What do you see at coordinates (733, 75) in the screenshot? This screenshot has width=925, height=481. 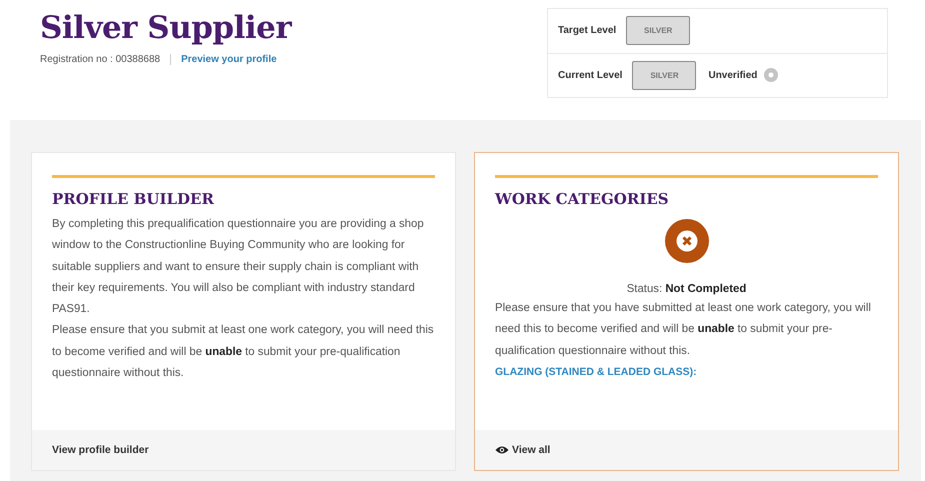 I see `verification-status: Unverified` at bounding box center [733, 75].